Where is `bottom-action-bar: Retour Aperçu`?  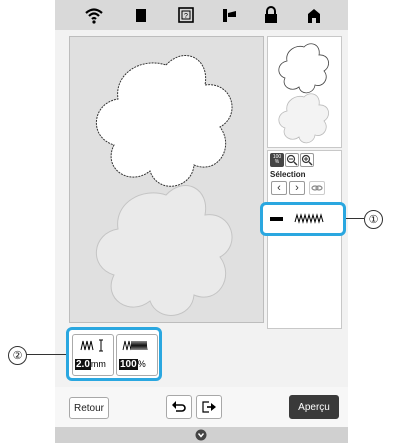
bottom-action-bar: Retour Aperçu is located at coordinates (201, 407).